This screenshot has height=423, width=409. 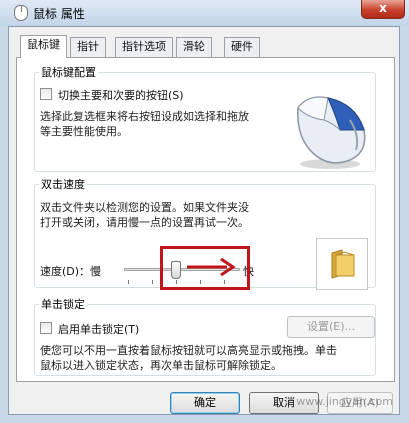 What do you see at coordinates (59, 14) in the screenshot?
I see `window-title: 鼠标 属性` at bounding box center [59, 14].